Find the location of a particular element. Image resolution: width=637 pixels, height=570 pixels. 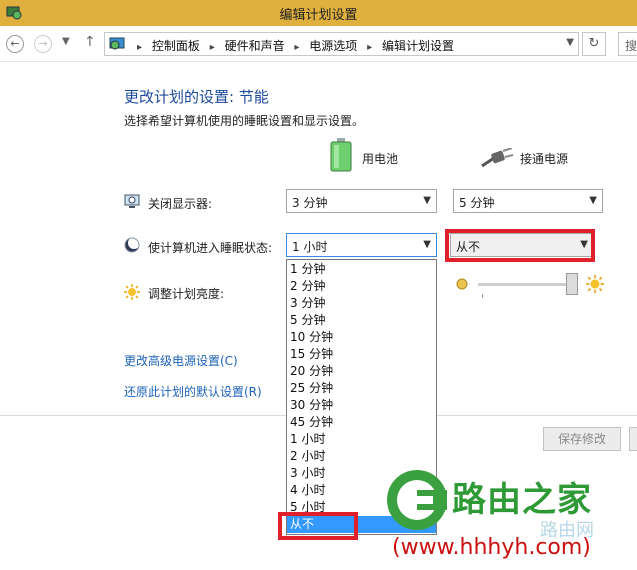

address-dropdown-icon: ▼ is located at coordinates (570, 42).